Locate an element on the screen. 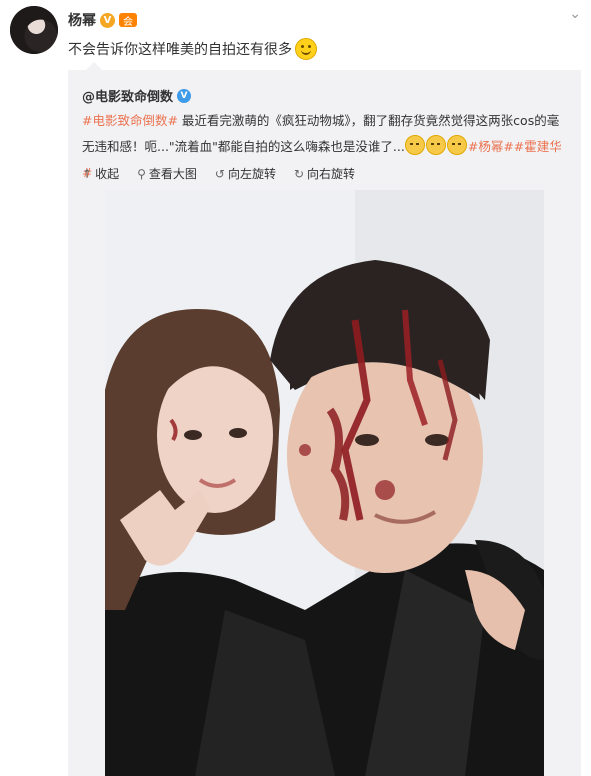 This screenshot has height=776, width=591. repost-author-name: @电影致命倒数 is located at coordinates (127, 95).